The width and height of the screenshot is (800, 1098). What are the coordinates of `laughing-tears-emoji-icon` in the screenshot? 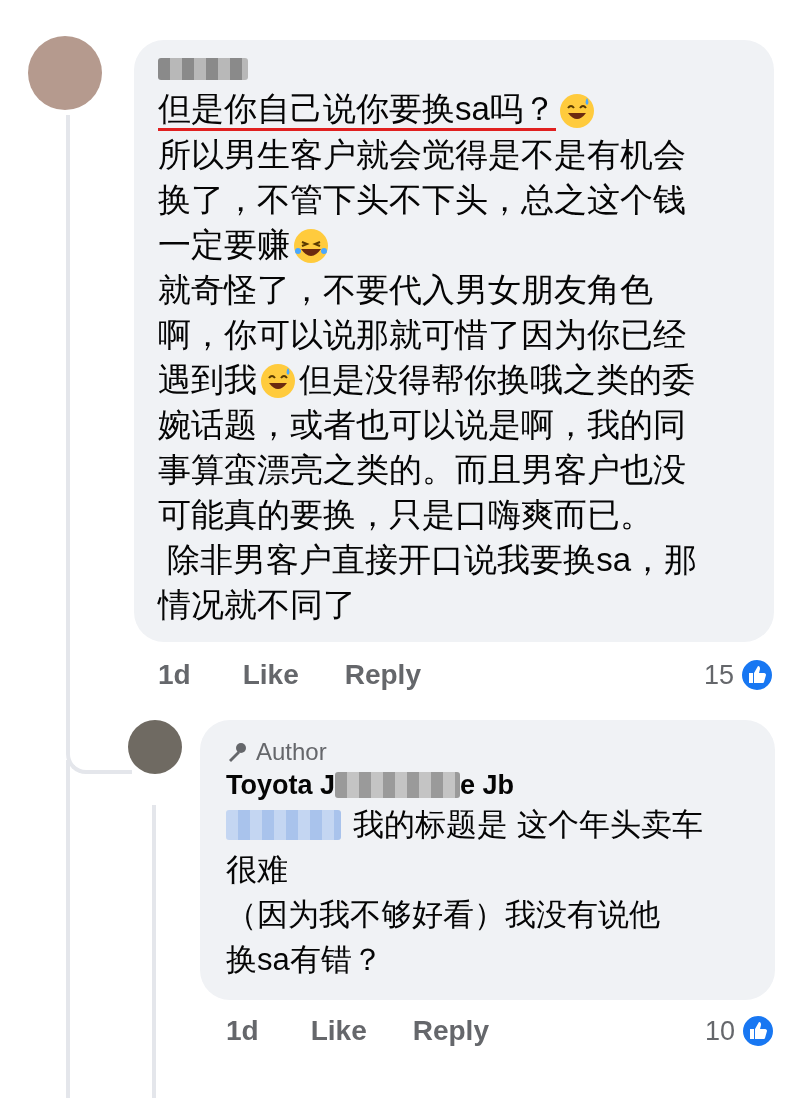 It's located at (311, 245).